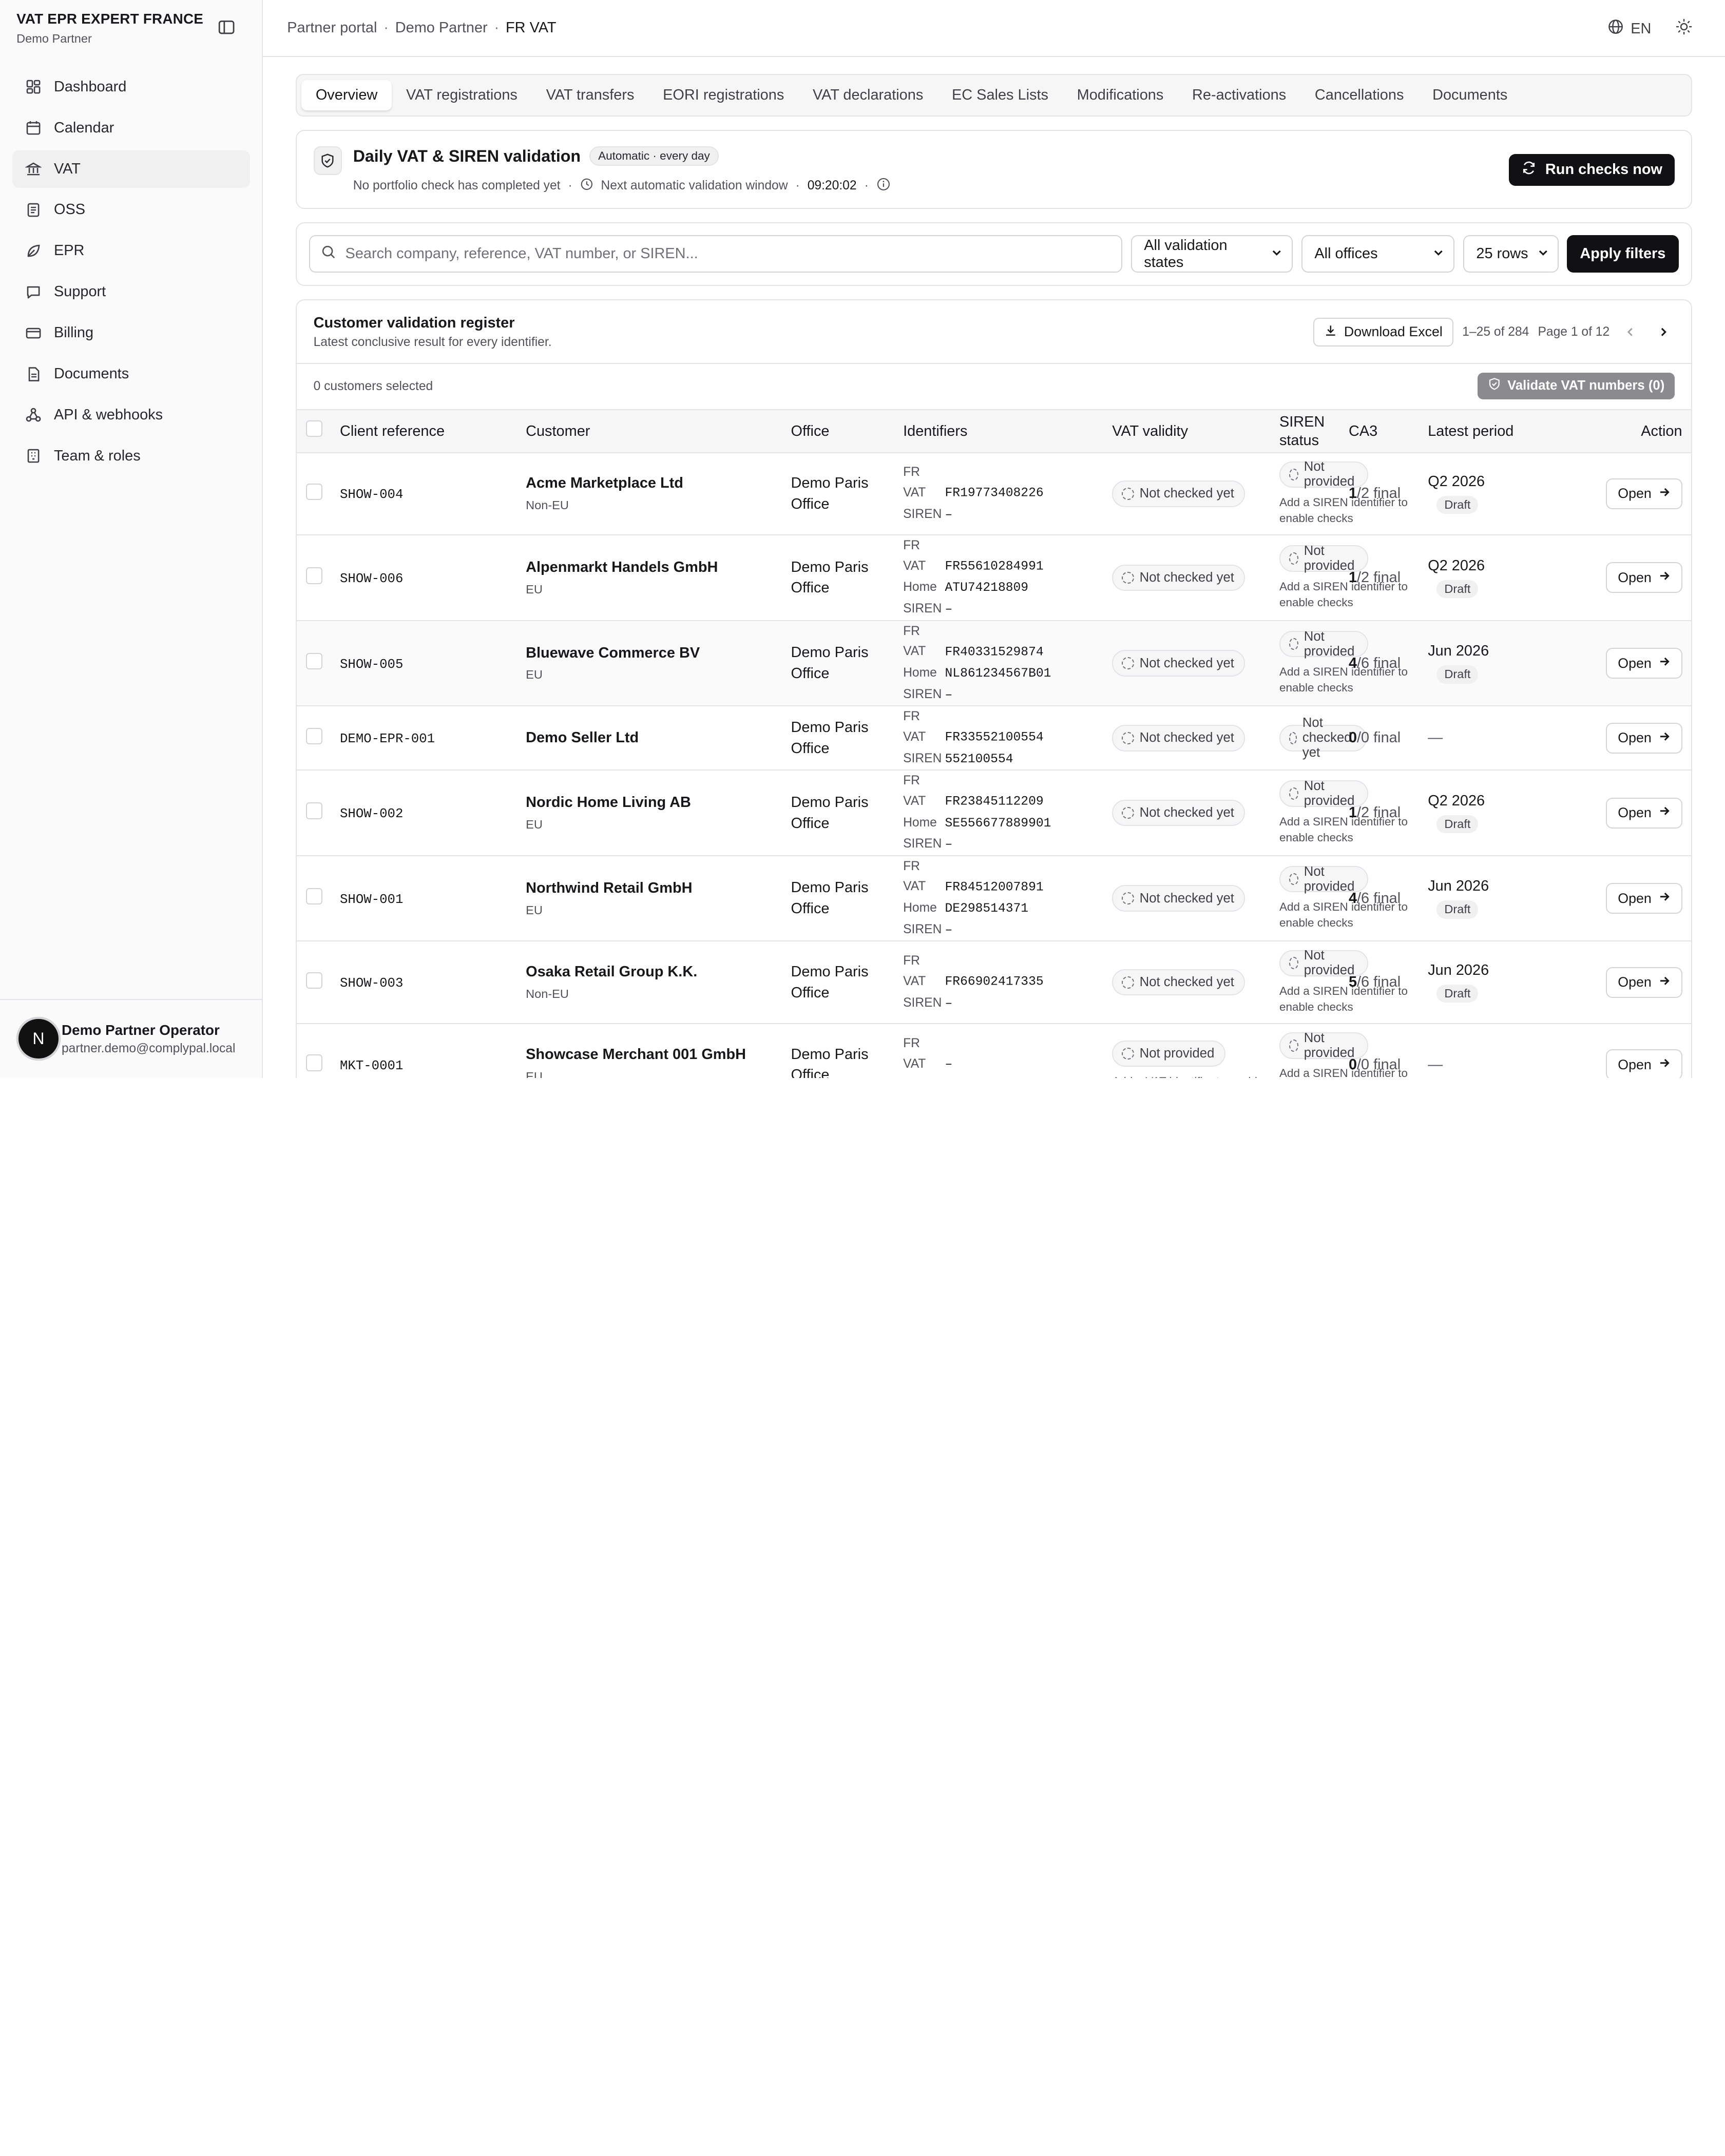 The height and width of the screenshot is (2156, 1725). Describe the element at coordinates (1383, 332) in the screenshot. I see `download-excel-button: Download Excel` at that location.